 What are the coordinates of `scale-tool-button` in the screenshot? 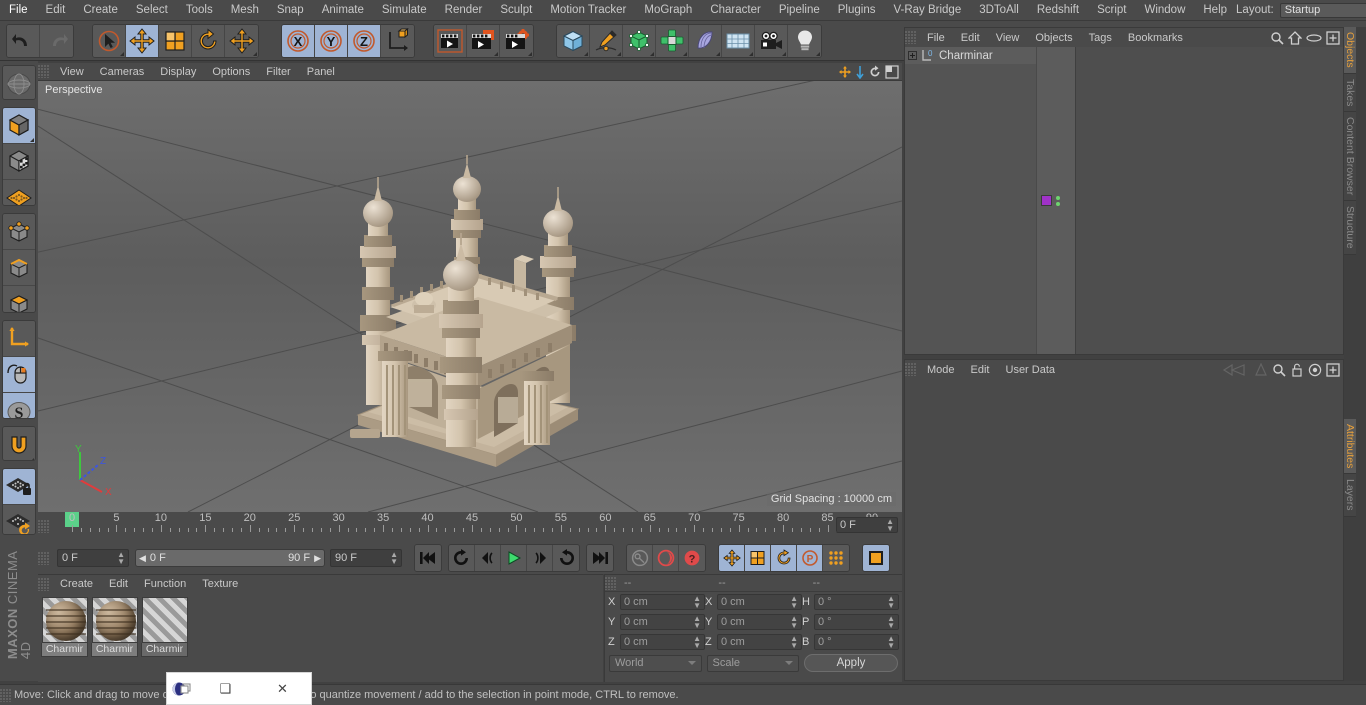 It's located at (175, 40).